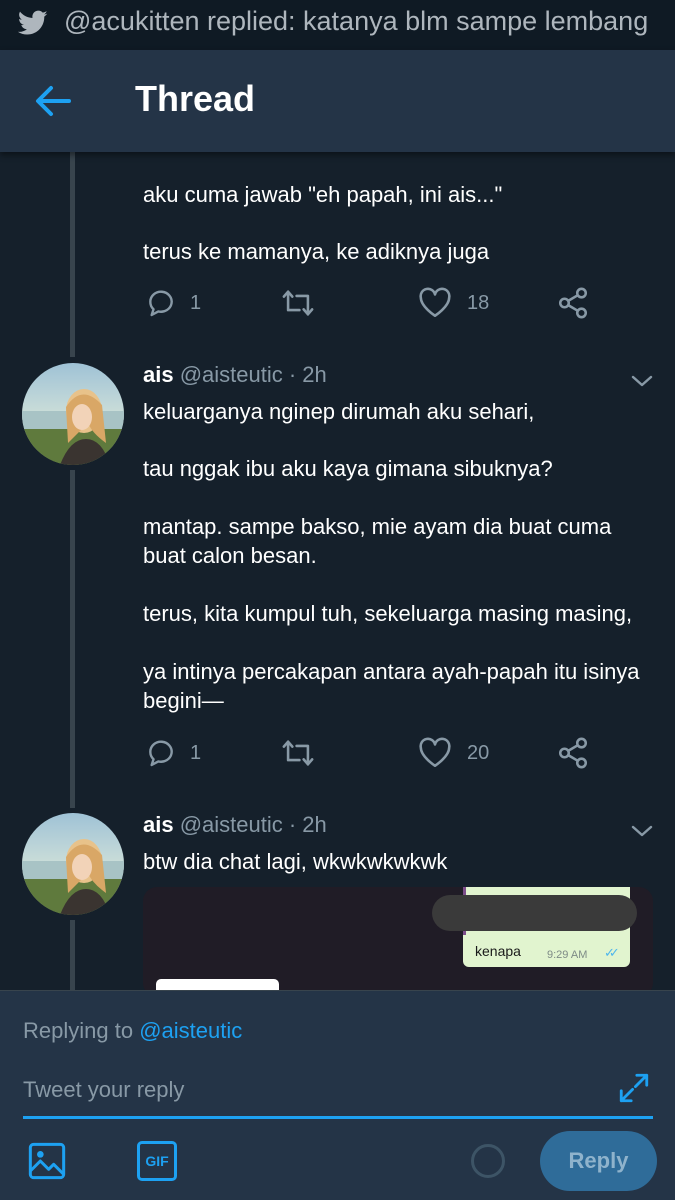 This screenshot has width=675, height=1200. Describe the element at coordinates (316, 251) in the screenshot. I see `tweet-text: terus ke mamanya, ke adiknya juga` at that location.